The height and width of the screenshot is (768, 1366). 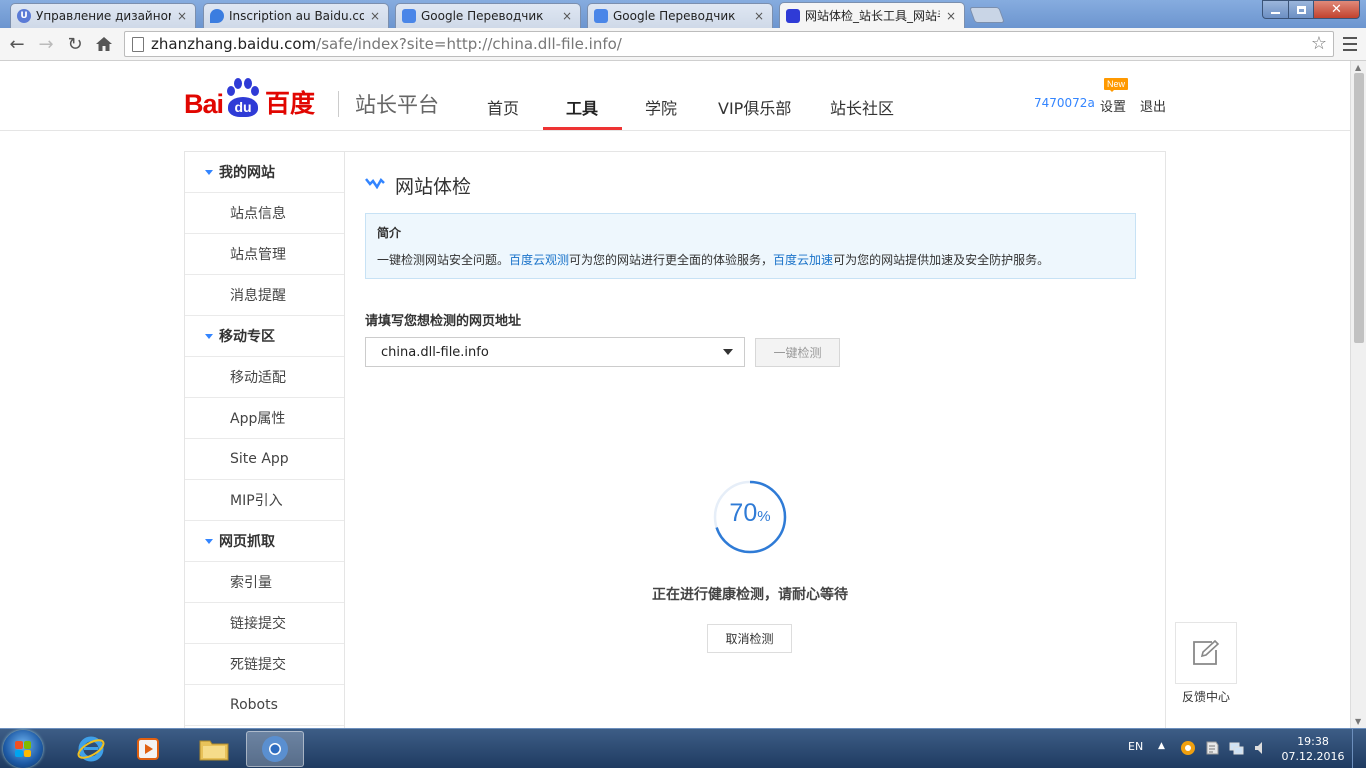 What do you see at coordinates (482, 16) in the screenshot?
I see `tab-title: Google Переводчик` at bounding box center [482, 16].